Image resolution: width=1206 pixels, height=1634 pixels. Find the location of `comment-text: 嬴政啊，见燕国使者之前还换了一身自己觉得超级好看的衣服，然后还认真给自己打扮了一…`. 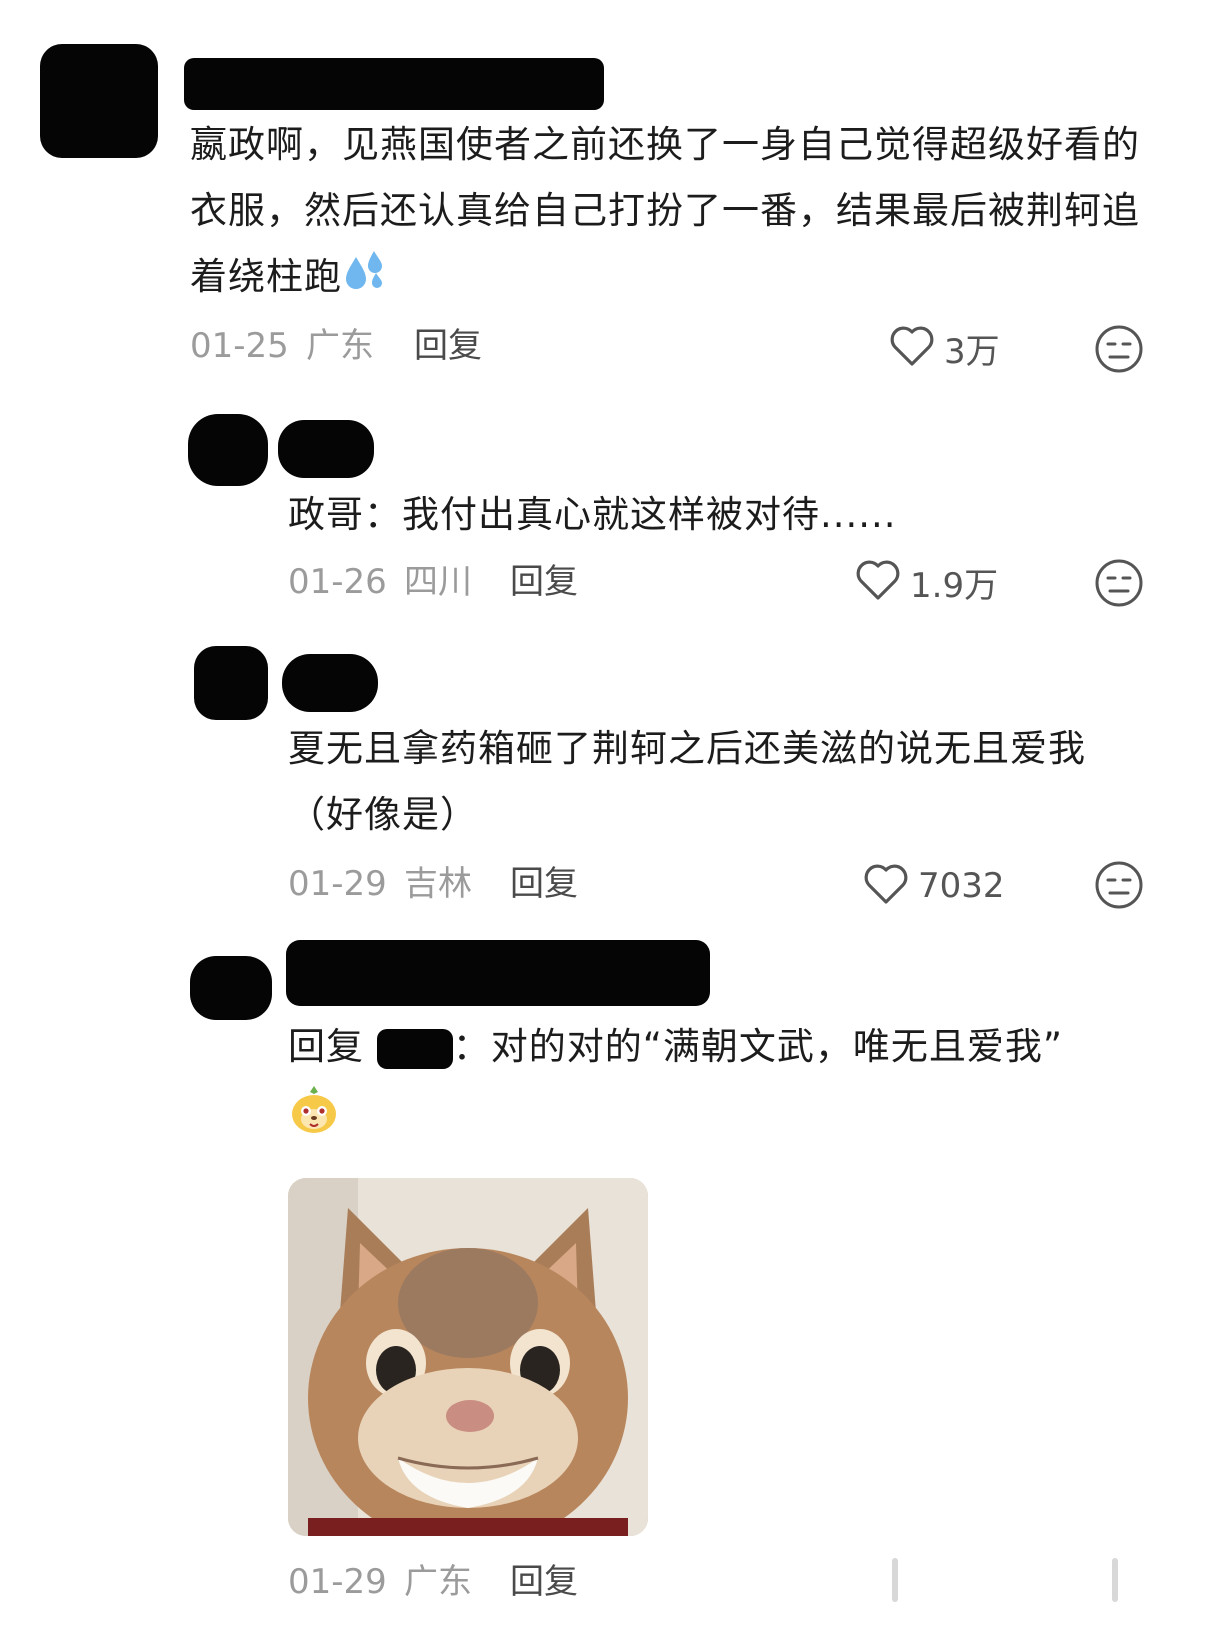

comment-text: 嬴政啊，见燕国使者之前还换了一身自己觉得超级好看的衣服，然后还认真给自己打扮了一… is located at coordinates (670, 212).